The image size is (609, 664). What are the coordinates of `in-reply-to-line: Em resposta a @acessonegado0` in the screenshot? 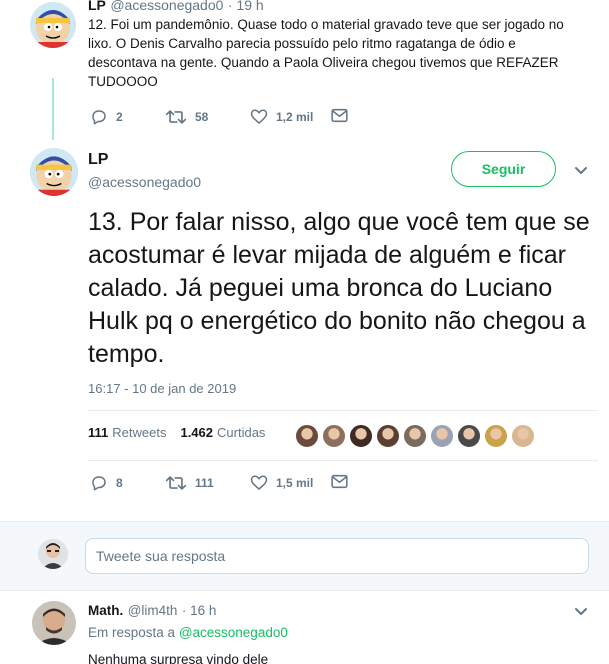 It's located at (188, 632).